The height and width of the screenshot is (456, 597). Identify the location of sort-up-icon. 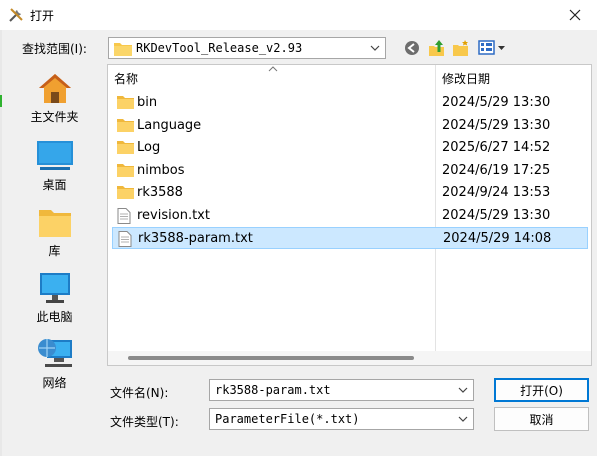
(273, 69).